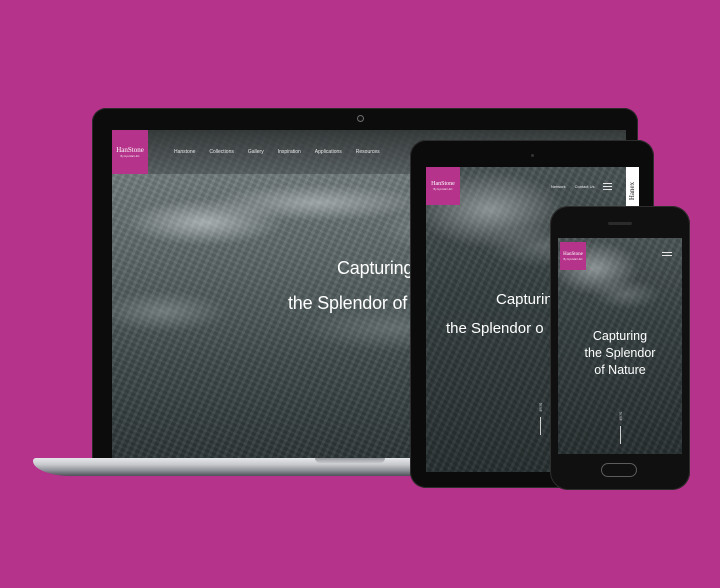 The image size is (720, 588). Describe the element at coordinates (532, 155) in the screenshot. I see `tablet-camera` at that location.